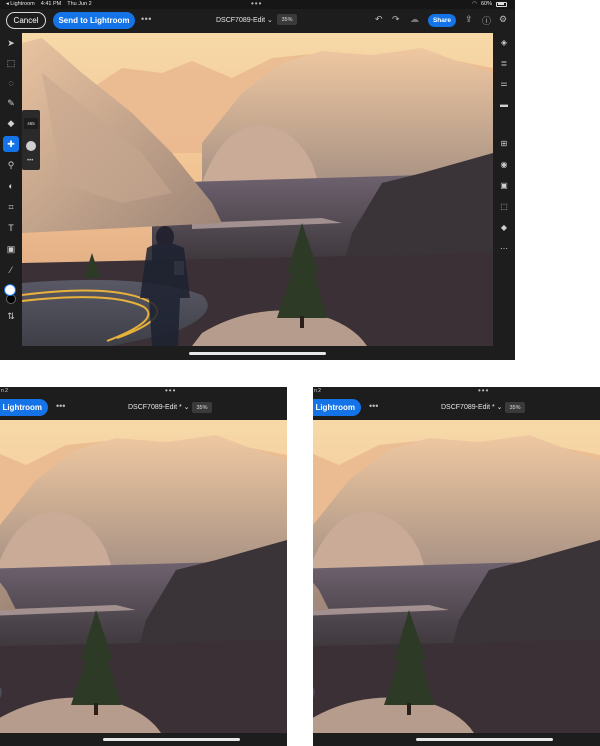 The width and height of the screenshot is (600, 746). Describe the element at coordinates (11, 165) in the screenshot. I see `clone-icon: ⚲` at that location.